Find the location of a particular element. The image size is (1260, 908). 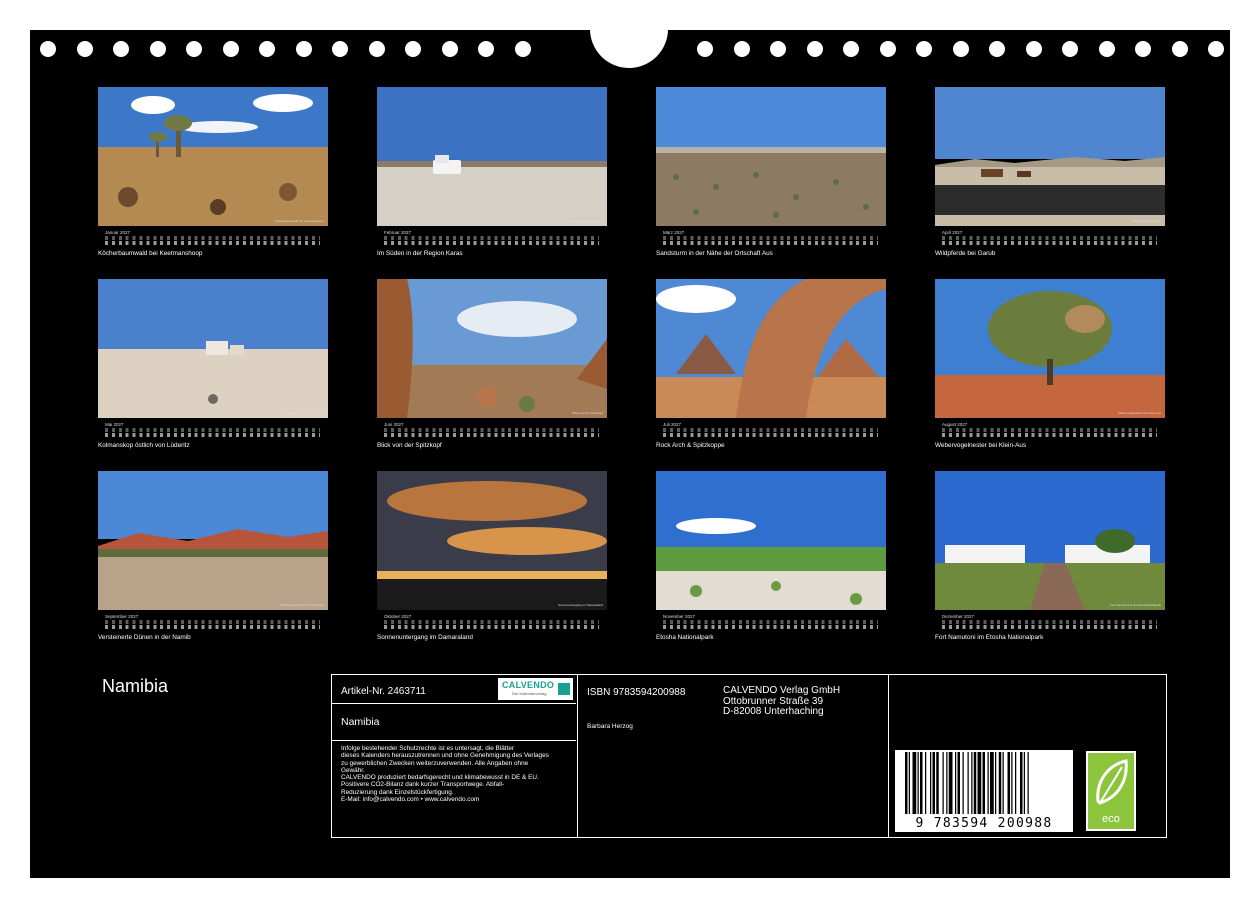

barcode-number: 9 783594 200988 is located at coordinates (984, 823).